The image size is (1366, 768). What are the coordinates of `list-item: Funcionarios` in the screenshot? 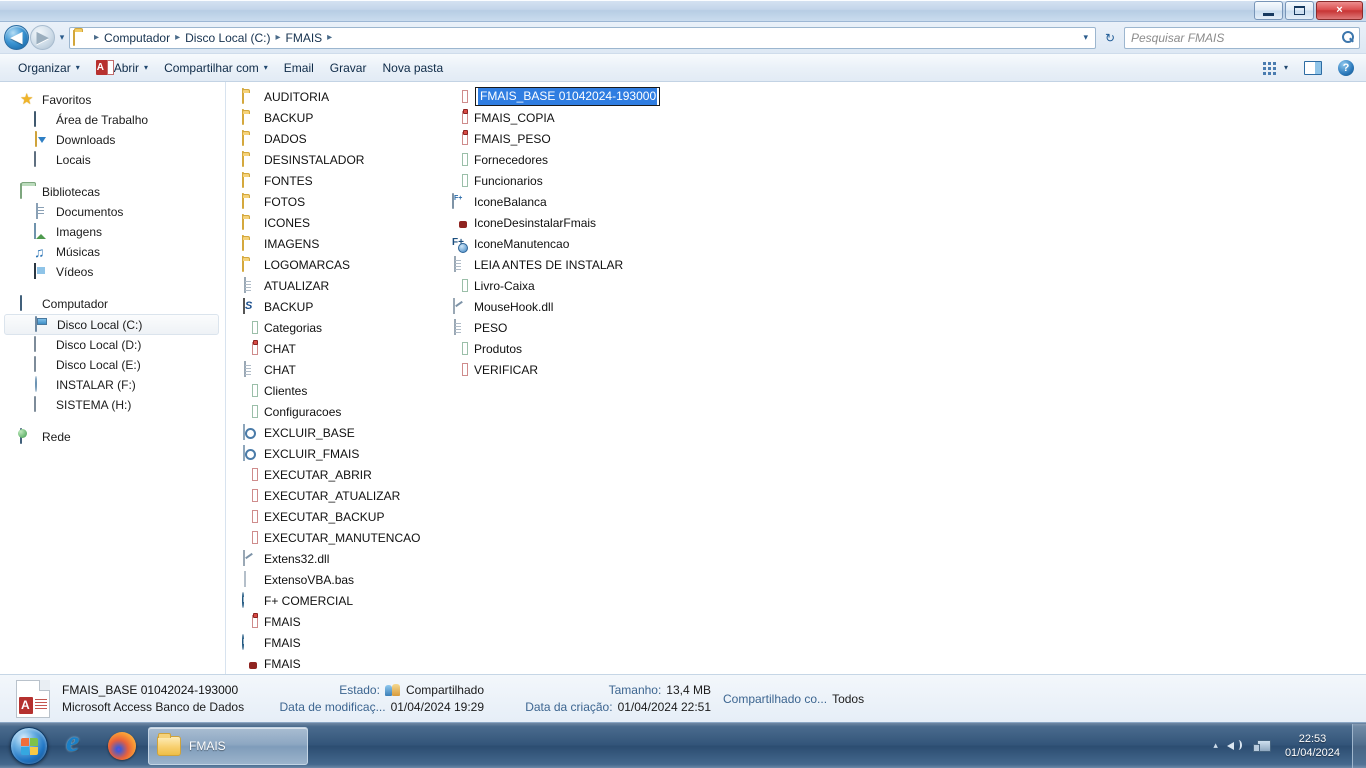 It's located at (553, 180).